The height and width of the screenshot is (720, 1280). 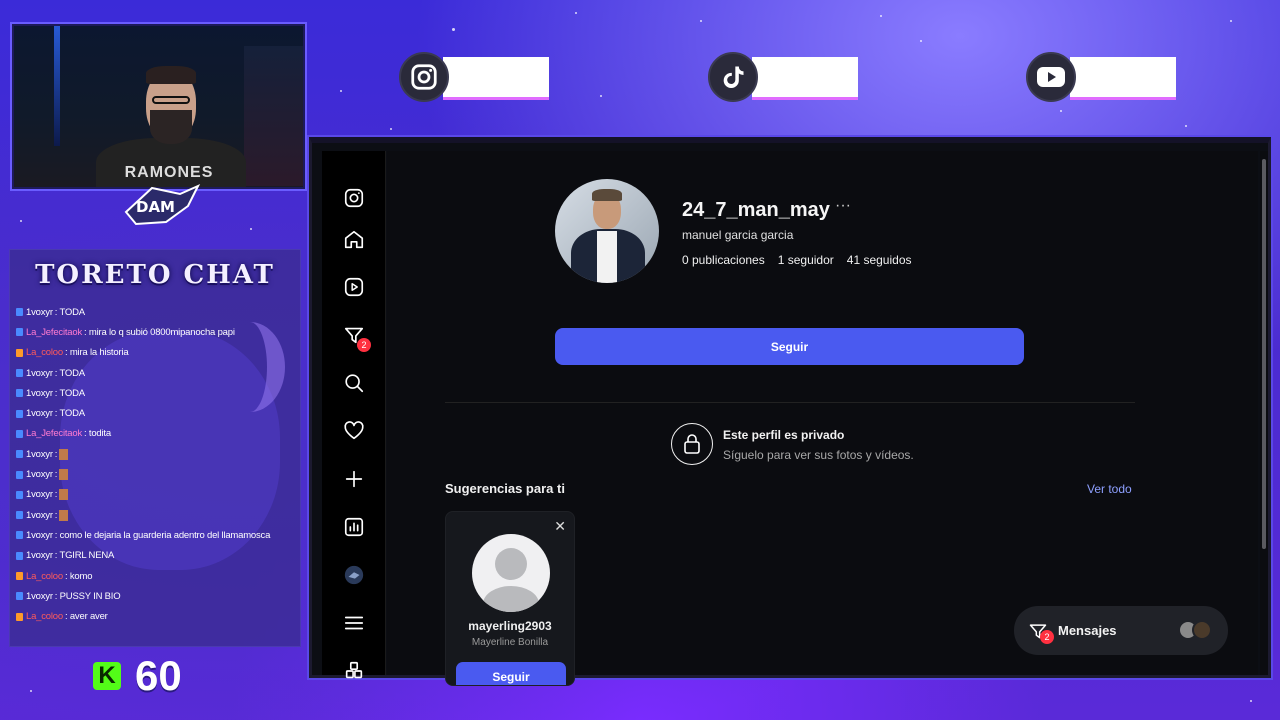 I want to click on webcam-feed: RAMONES, so click(x=158, y=106).